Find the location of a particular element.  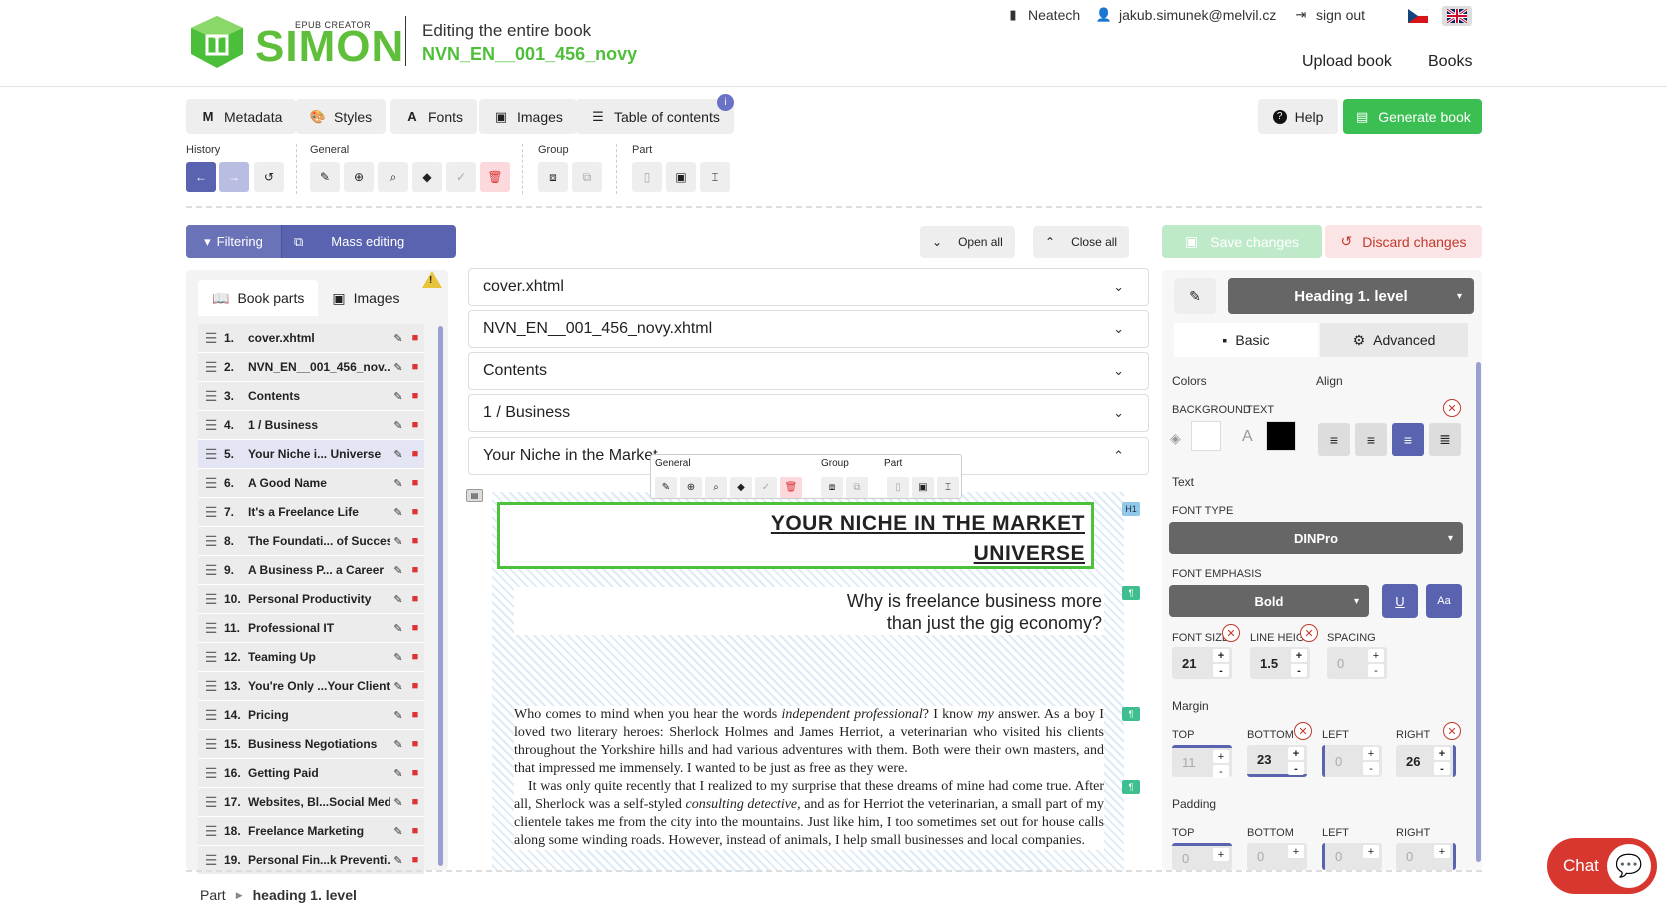

list-item: ☰ 5. Your Niche i... Universe ✎ ■ is located at coordinates (311, 454).